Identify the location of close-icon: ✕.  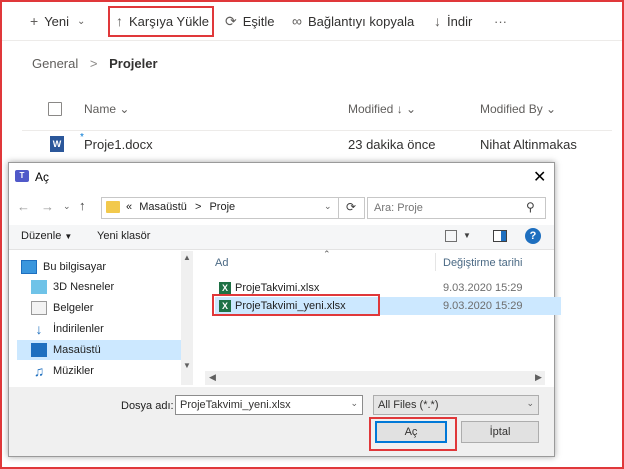
(539, 177).